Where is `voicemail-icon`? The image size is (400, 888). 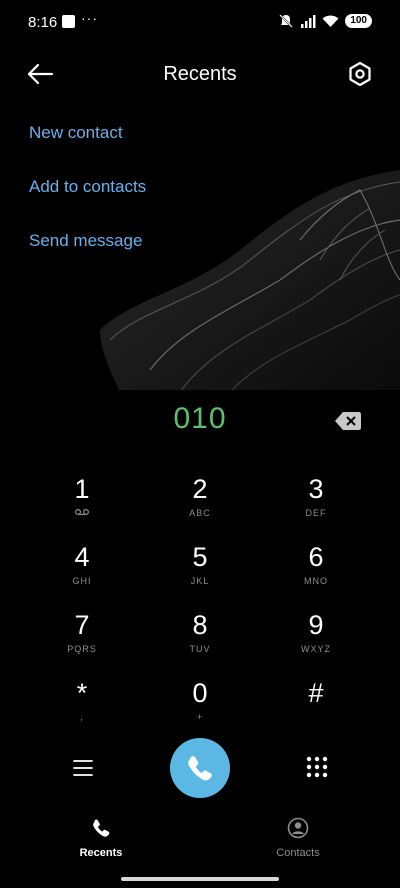
voicemail-icon is located at coordinates (82, 514).